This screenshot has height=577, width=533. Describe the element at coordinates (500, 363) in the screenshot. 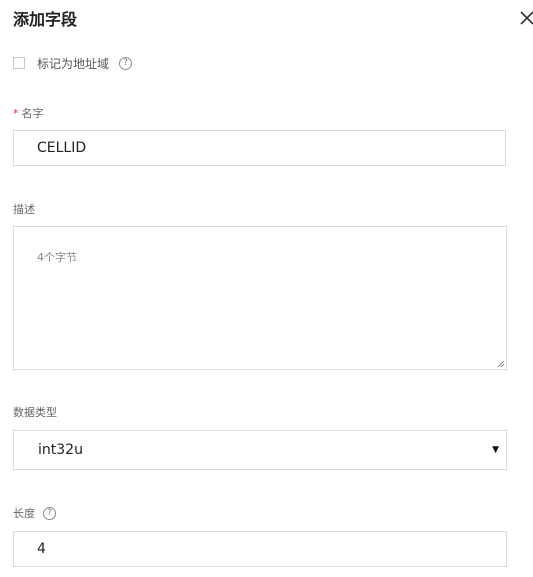

I see `resize-grip-icon` at that location.